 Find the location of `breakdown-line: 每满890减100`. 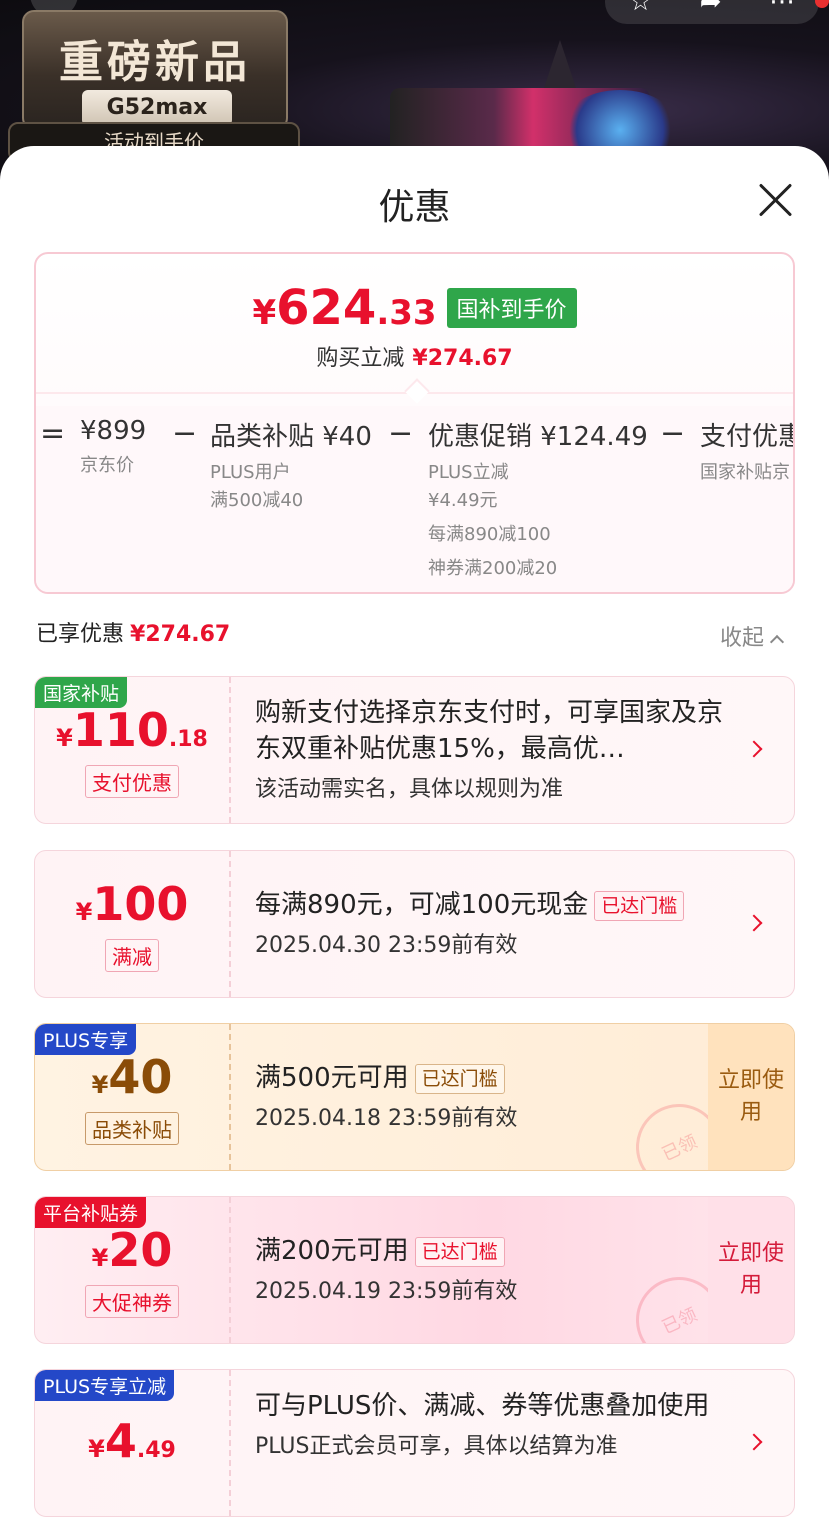

breakdown-line: 每满890减100 is located at coordinates (489, 534).